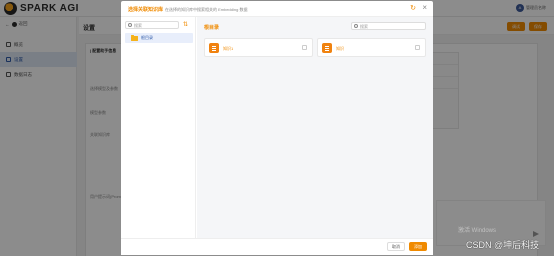  I want to click on current-folder-title: 根目录, so click(212, 28).